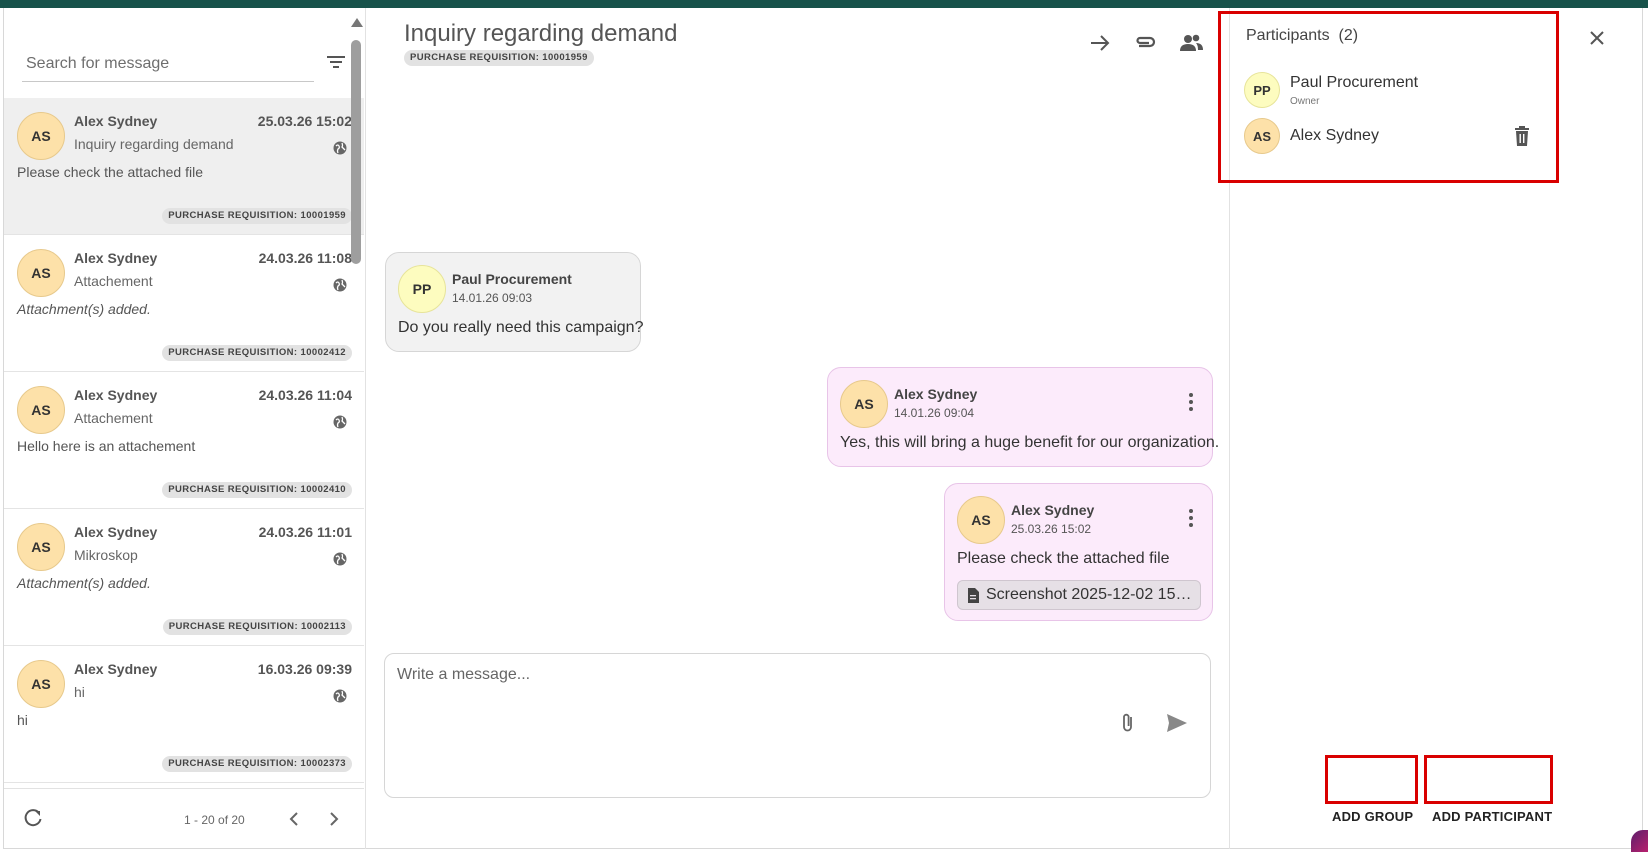  I want to click on message-text: Do you really need this campaign?, so click(521, 327).